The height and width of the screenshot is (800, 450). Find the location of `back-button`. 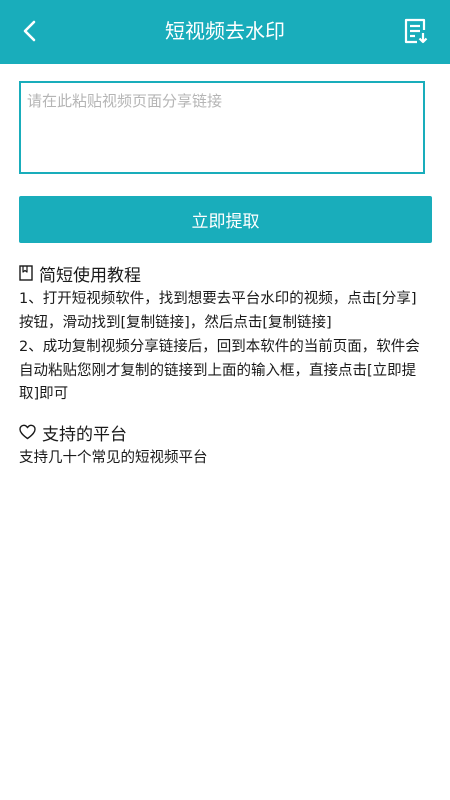

back-button is located at coordinates (30, 31).